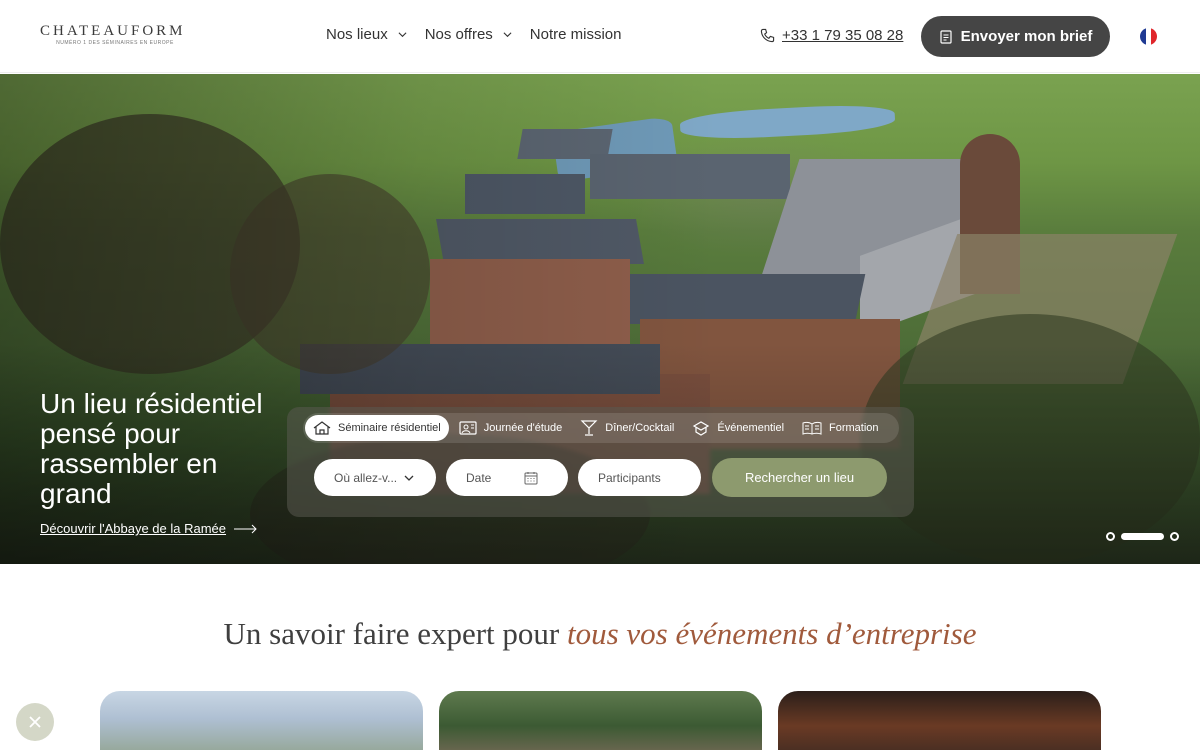  Describe the element at coordinates (843, 35) in the screenshot. I see `phone-number: +33 1 79 35 08 28` at that location.